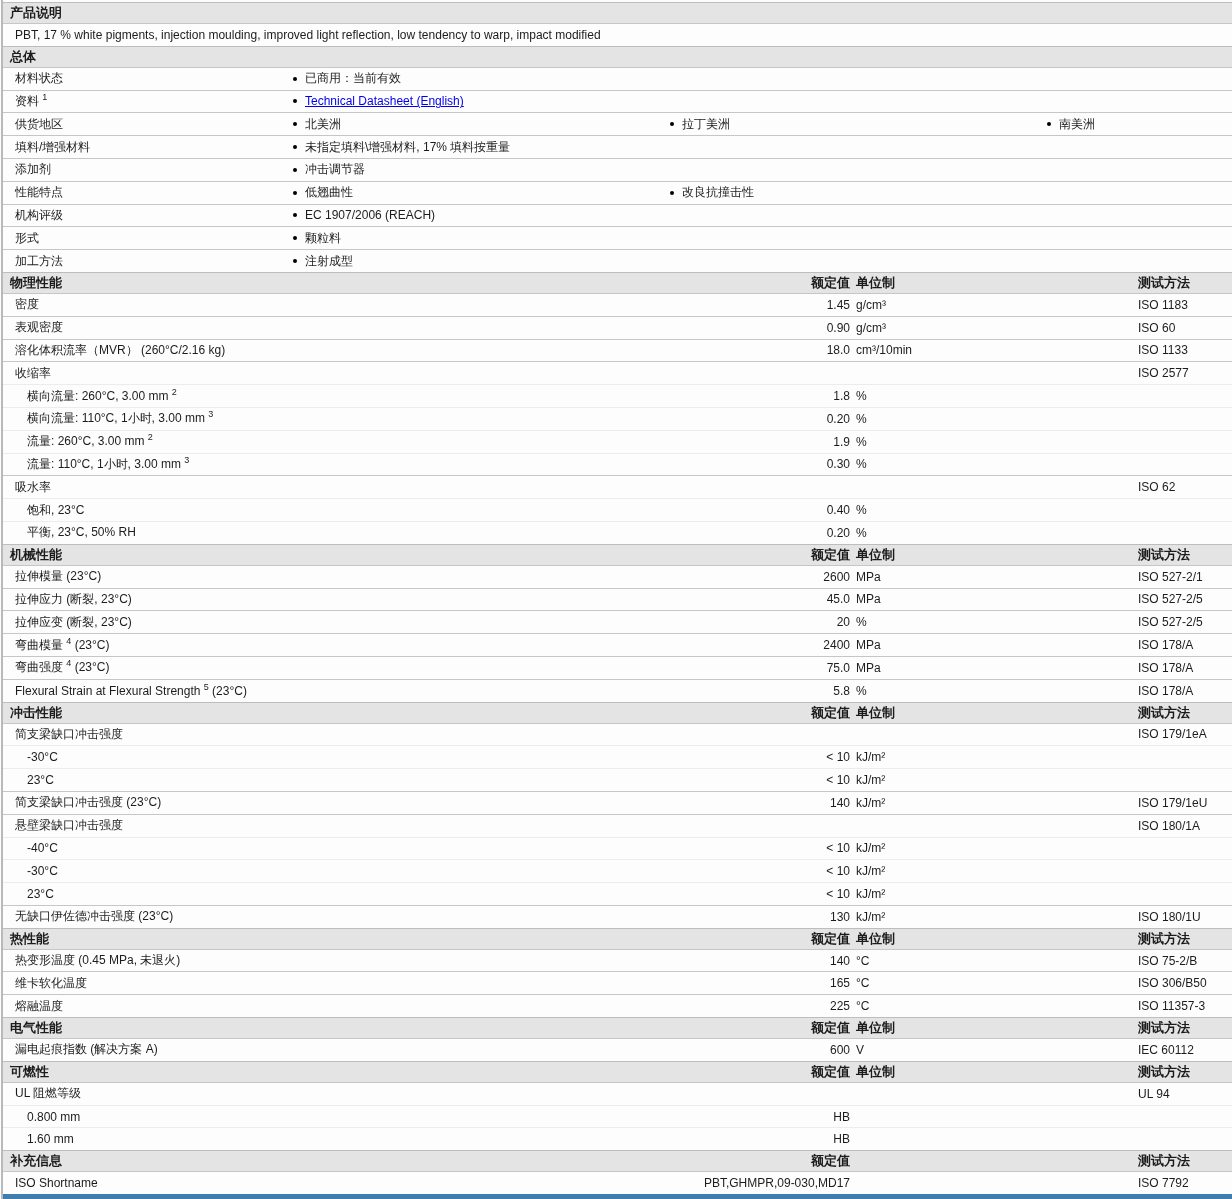 The image size is (1232, 1199). Describe the element at coordinates (39, 261) in the screenshot. I see `property-label: 加工方法` at that location.